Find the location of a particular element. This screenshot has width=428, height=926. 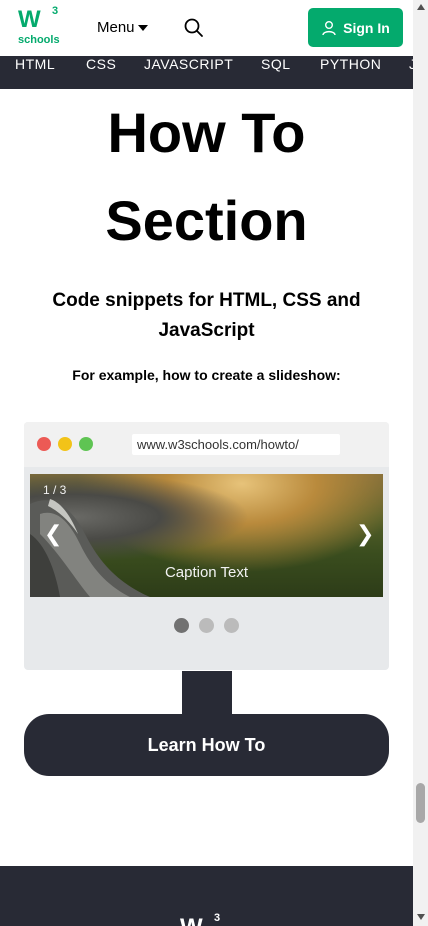

logo-superscript: 3 is located at coordinates (55, 11).